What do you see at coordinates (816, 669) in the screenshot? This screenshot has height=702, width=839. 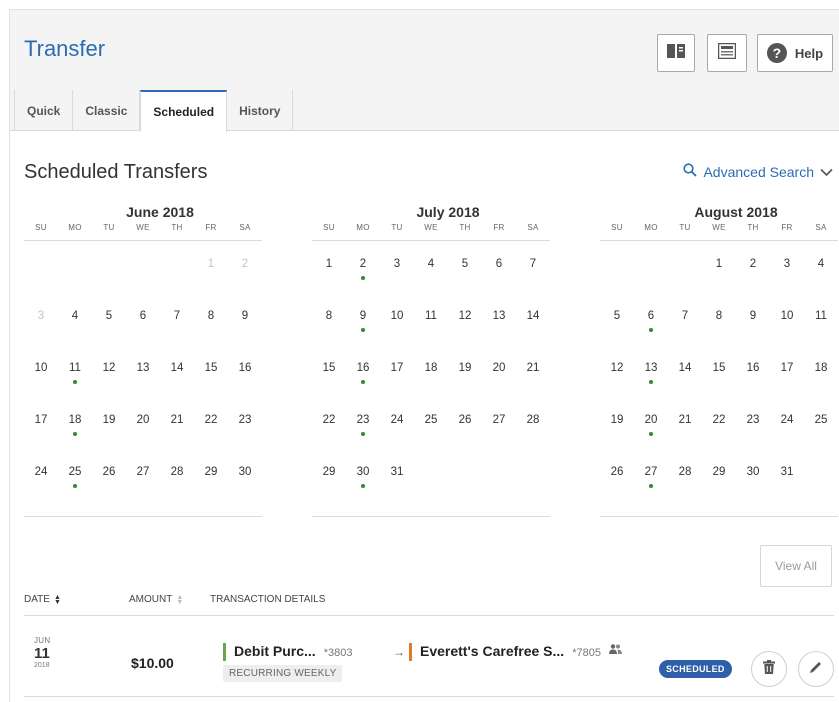 I see `edit-button` at bounding box center [816, 669].